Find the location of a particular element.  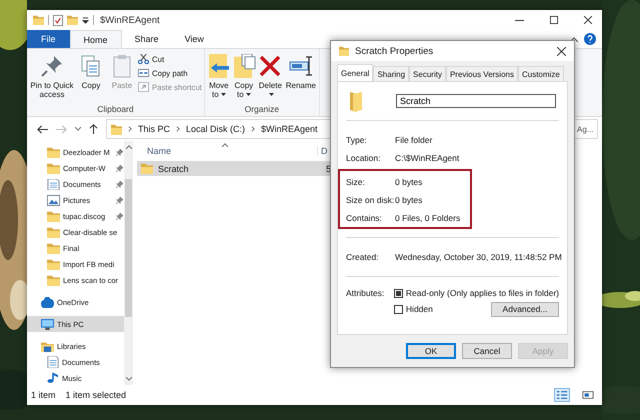

group-label: Organize is located at coordinates (262, 109).